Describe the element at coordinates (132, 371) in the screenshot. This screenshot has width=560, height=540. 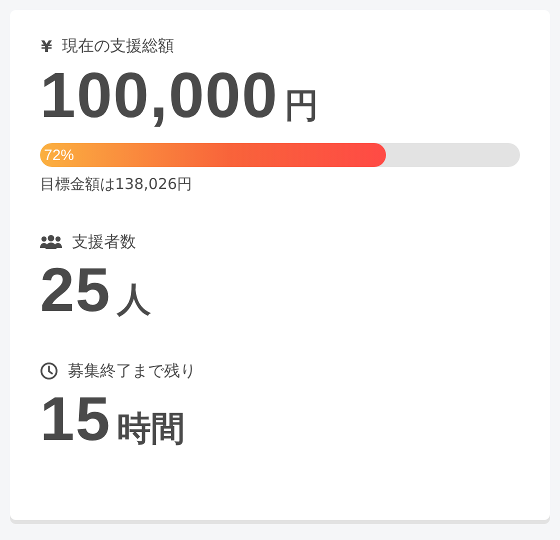
I see `stat-label: 募集終了まで残り` at that location.